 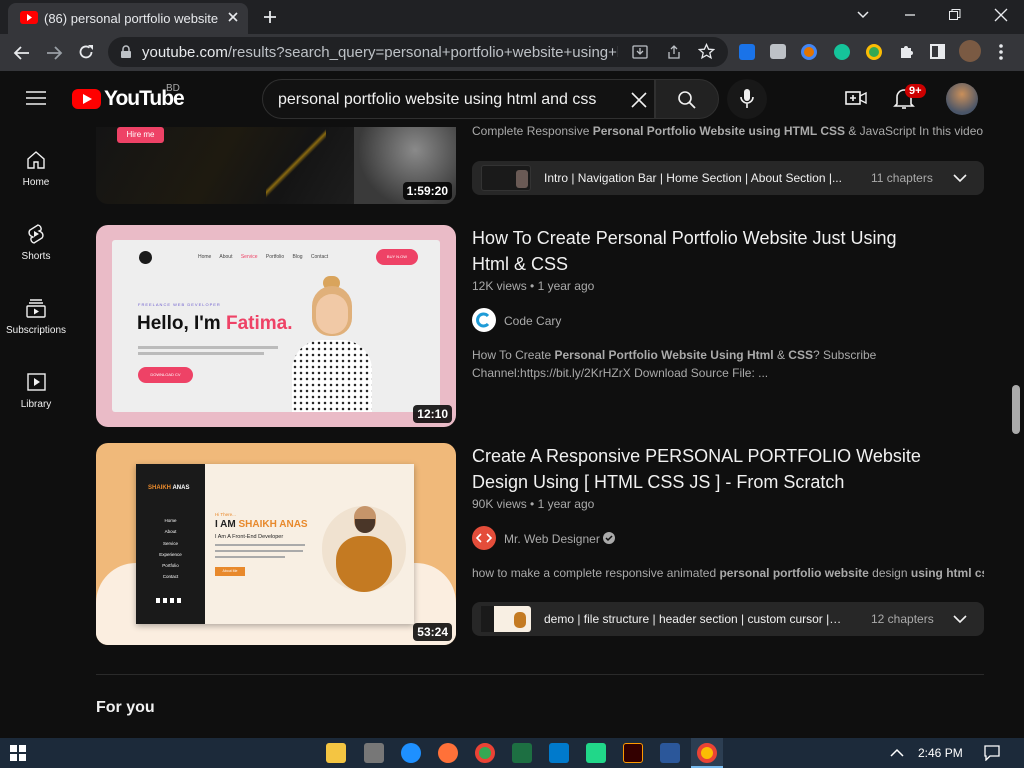 I want to click on extension-color-icon, so click(x=809, y=52).